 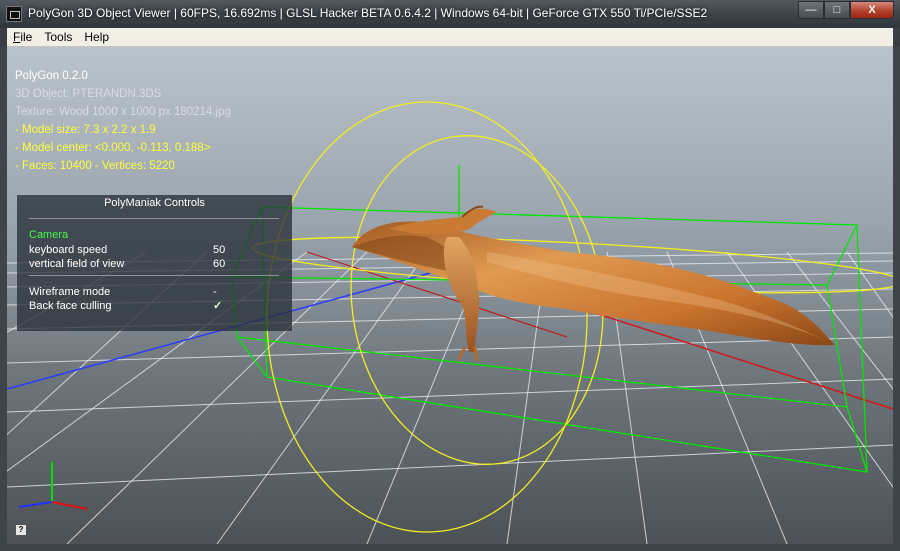 What do you see at coordinates (49, 235) in the screenshot?
I see `camera-section-label: Camera` at bounding box center [49, 235].